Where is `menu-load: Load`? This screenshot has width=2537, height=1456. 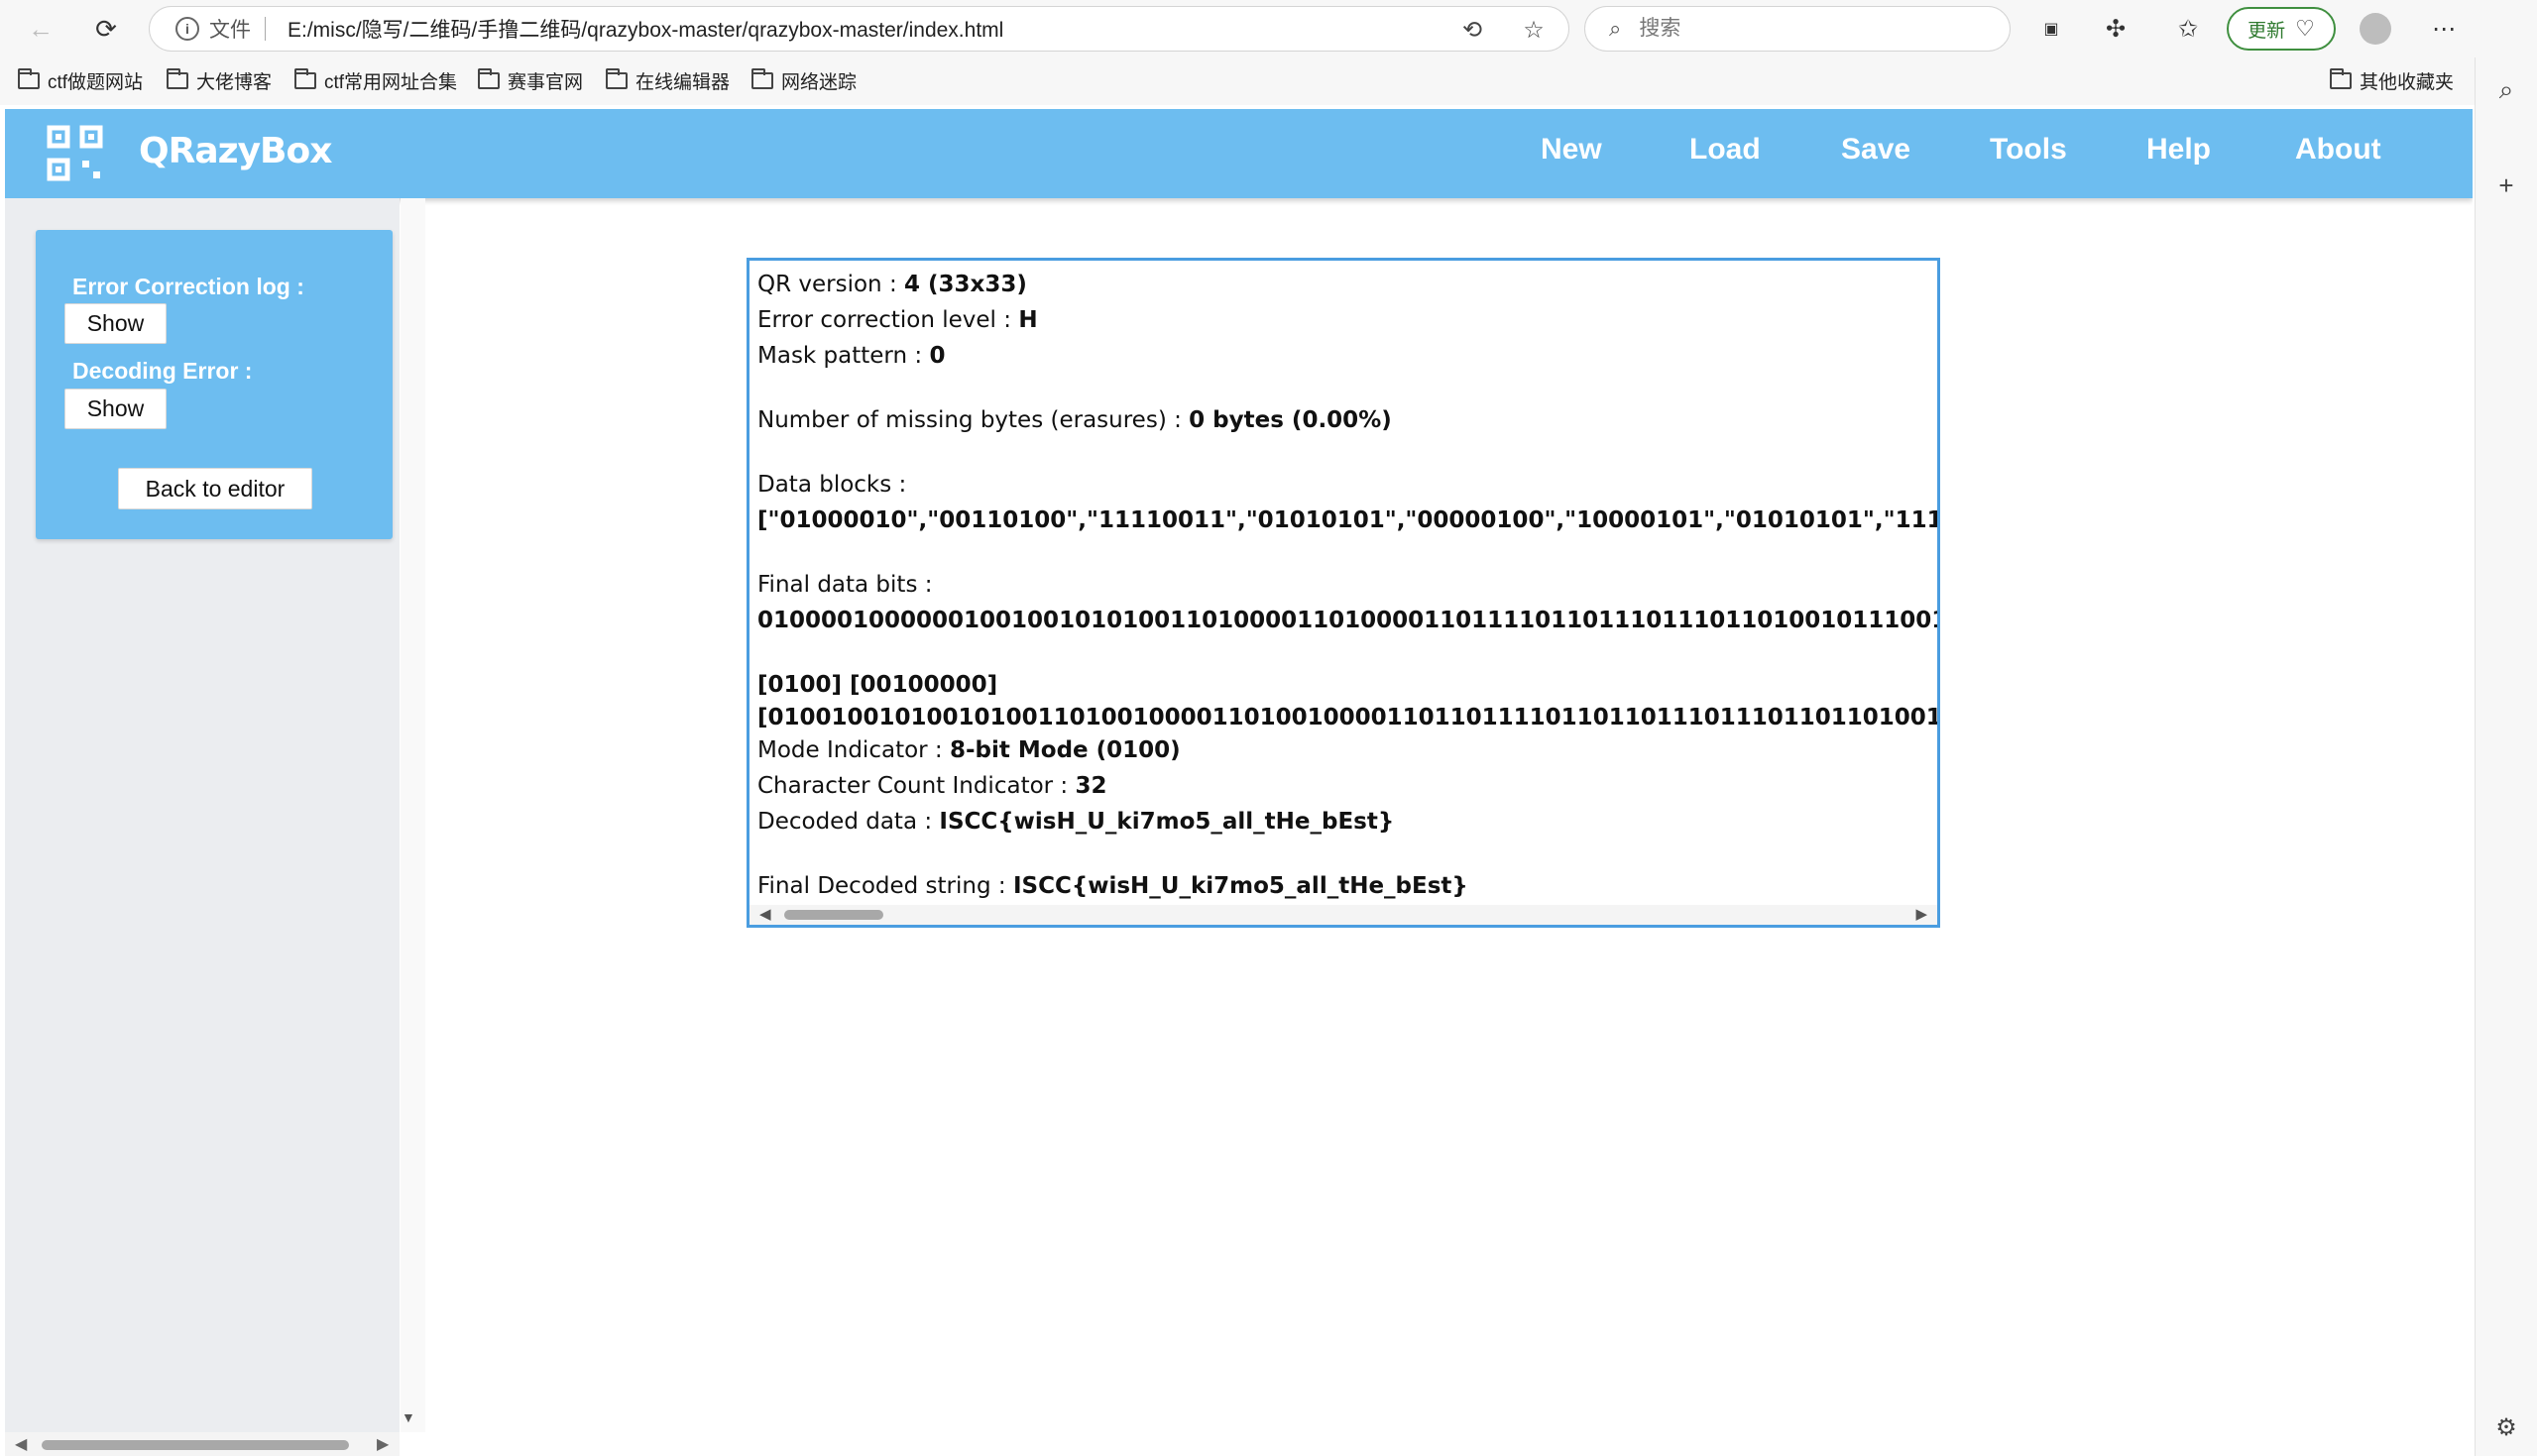 menu-load: Load is located at coordinates (1725, 150).